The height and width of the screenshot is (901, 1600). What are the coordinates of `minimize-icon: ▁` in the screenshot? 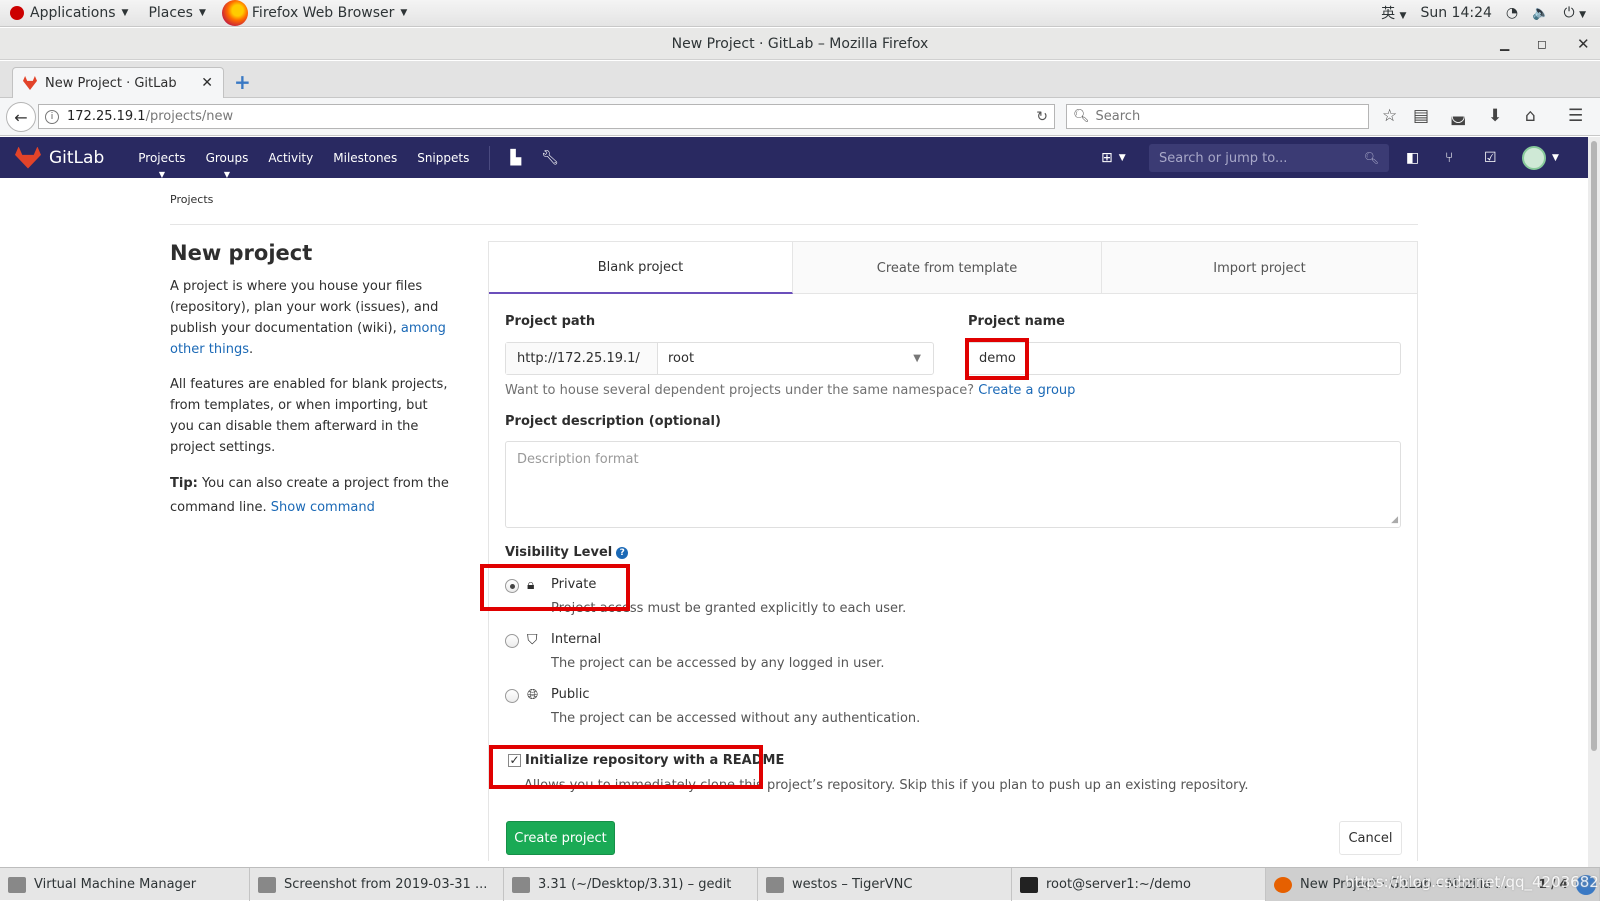 It's located at (1504, 44).